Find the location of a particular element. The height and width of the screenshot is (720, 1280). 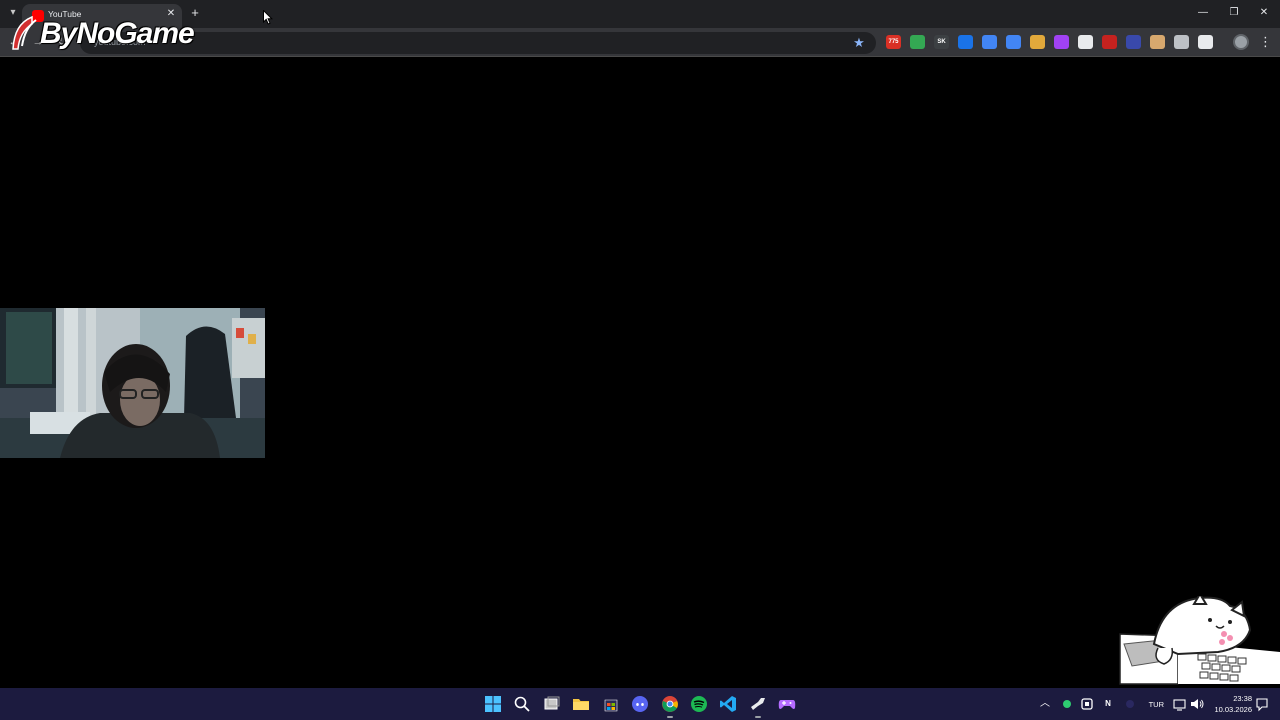

logo-text: ByNoGame is located at coordinates (117, 33).